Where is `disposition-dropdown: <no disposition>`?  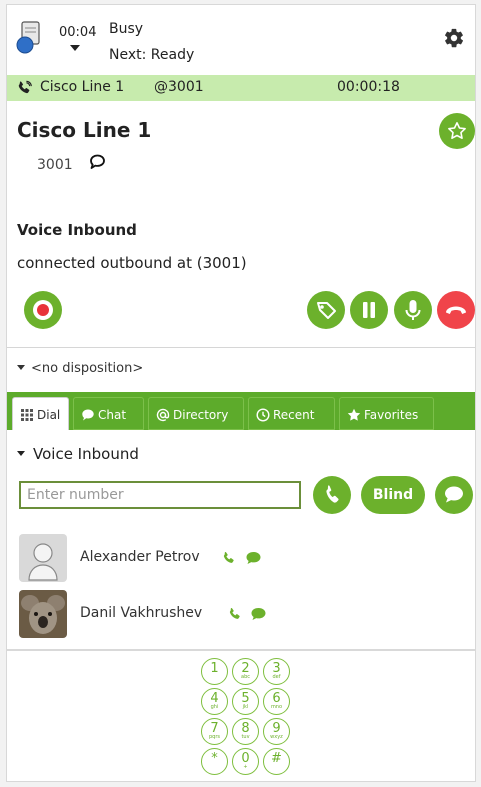
disposition-dropdown: <no disposition> is located at coordinates (80, 368).